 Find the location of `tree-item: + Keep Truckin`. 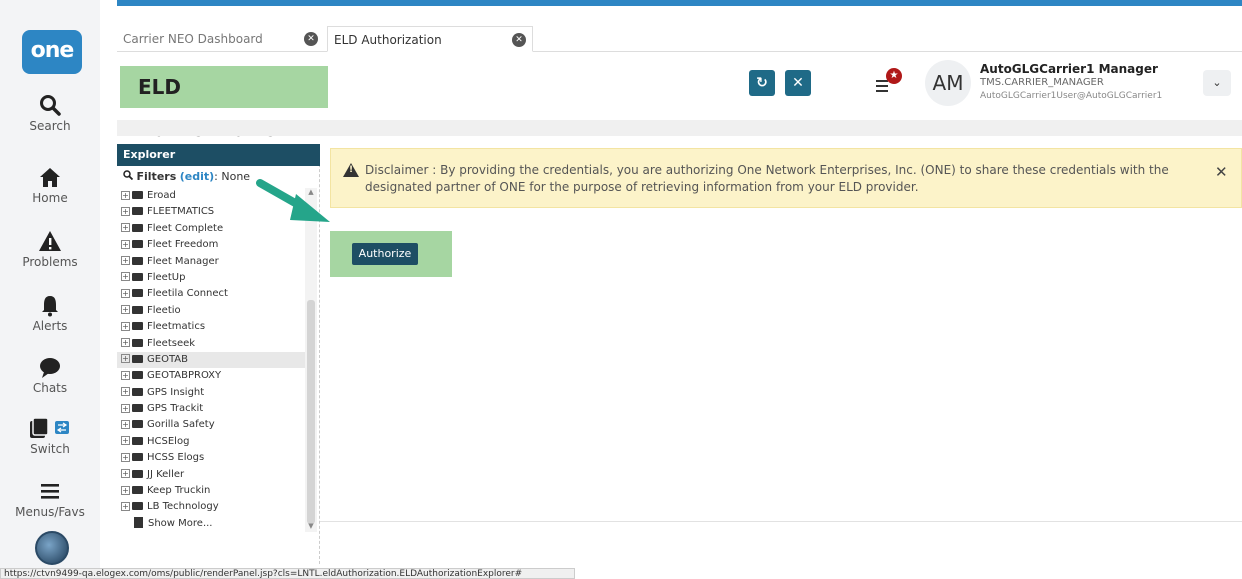

tree-item: + Keep Truckin is located at coordinates (211, 491).